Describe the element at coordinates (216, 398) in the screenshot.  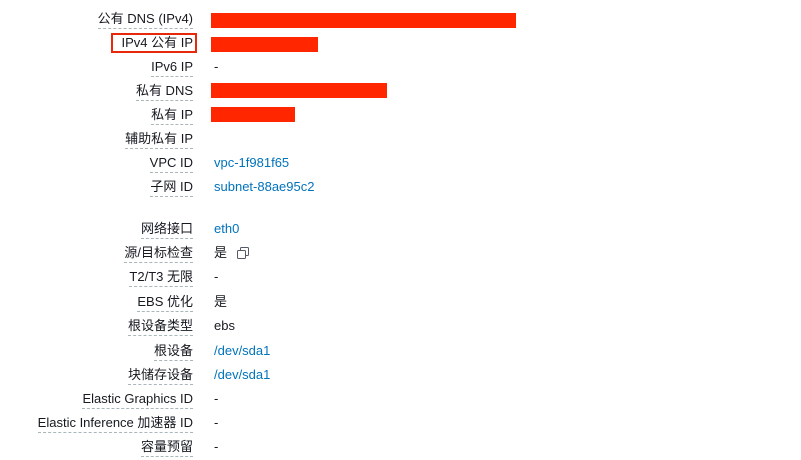
I see `value-elastic-graphics-id: -` at that location.